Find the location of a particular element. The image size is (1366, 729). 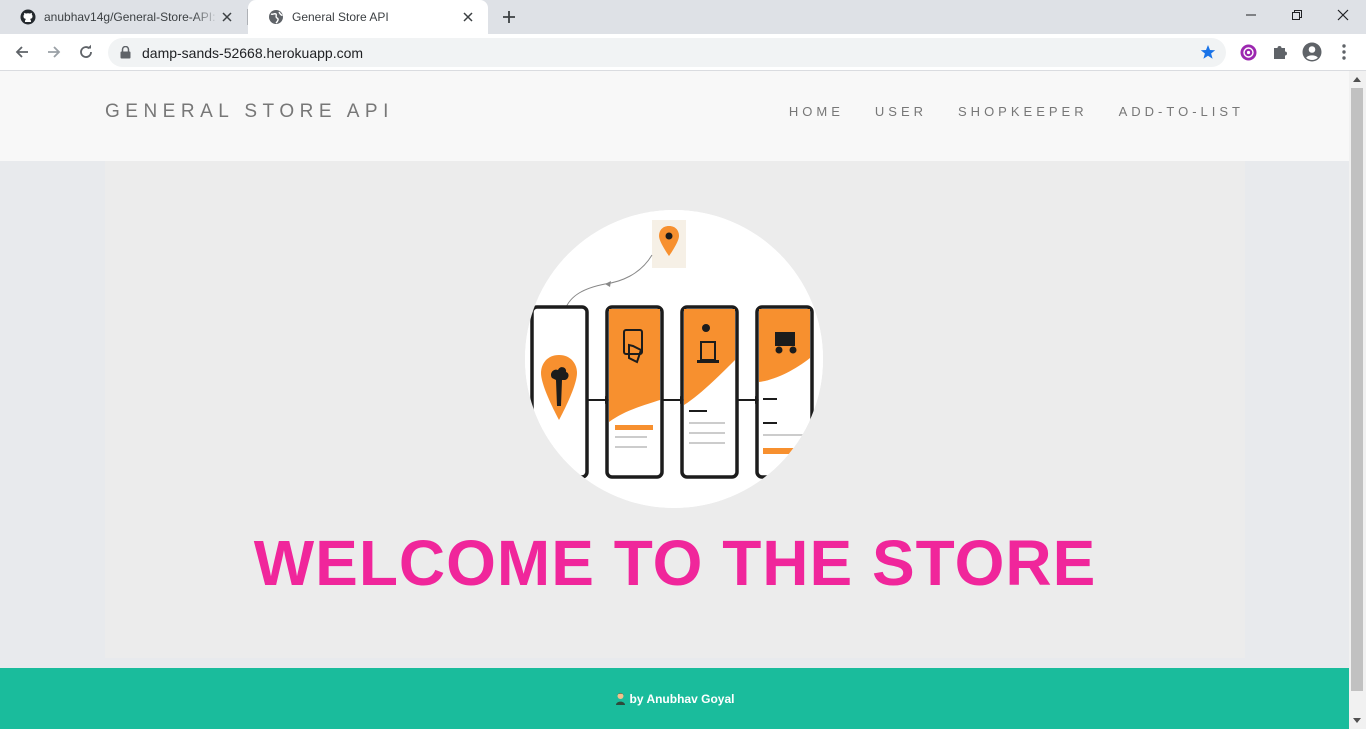

close-window-button is located at coordinates (1343, 15).